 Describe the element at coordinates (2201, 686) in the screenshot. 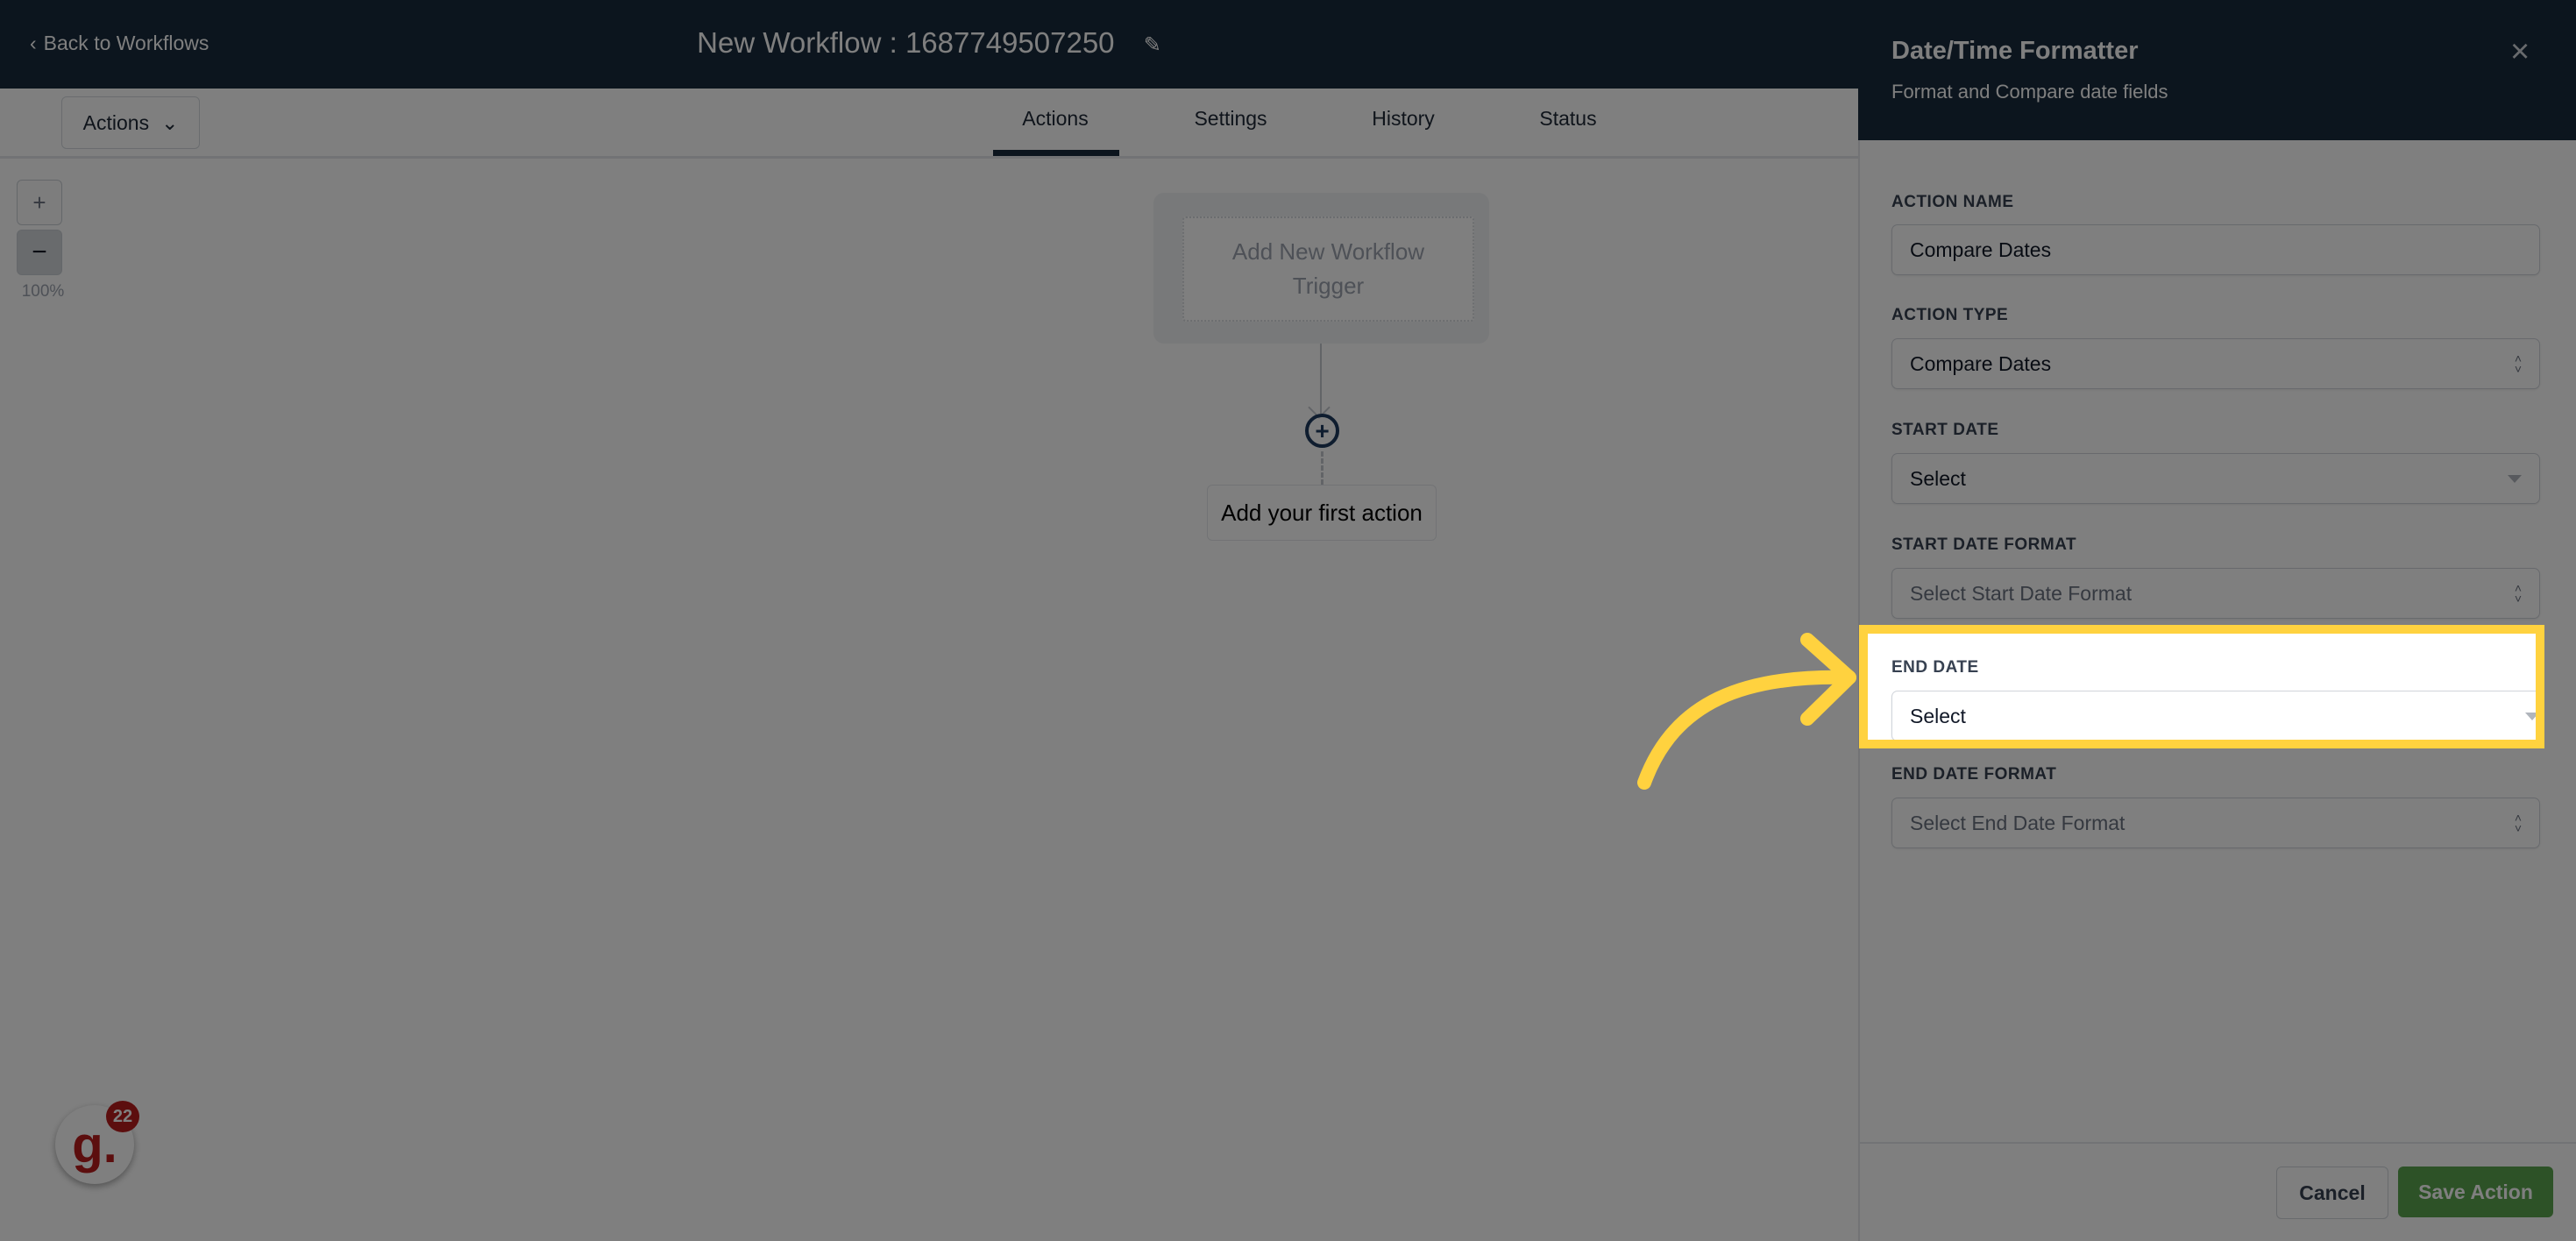

I see `end-date-highlight: END DATE Select` at that location.